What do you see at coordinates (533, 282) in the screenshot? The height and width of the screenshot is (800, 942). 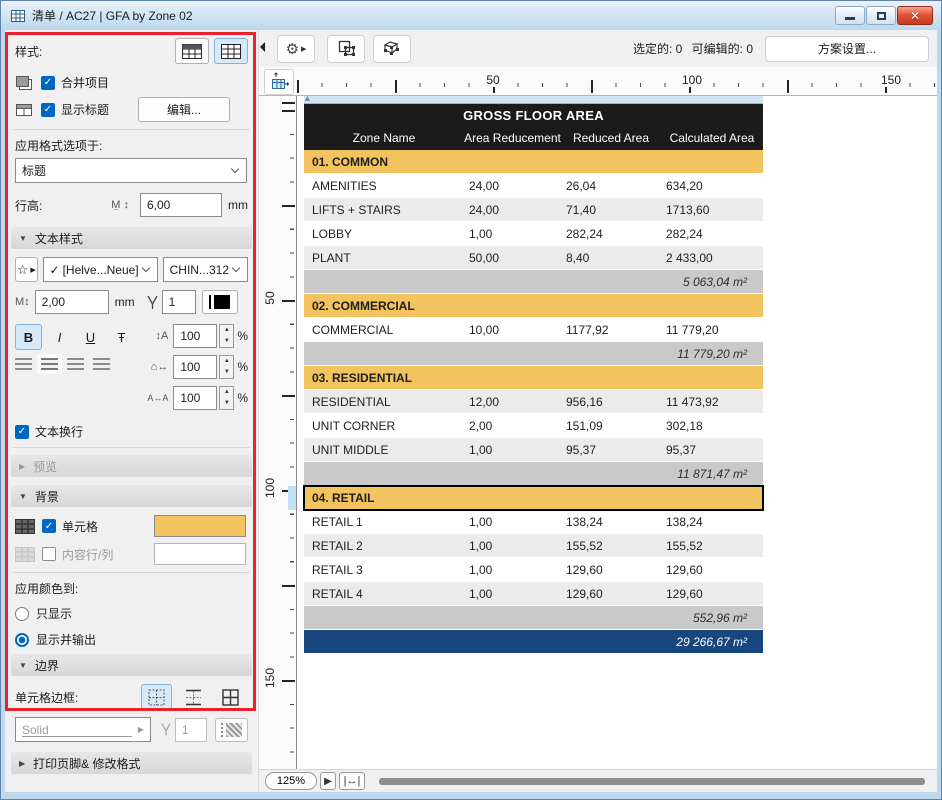 I see `summary-row: 5 063,04 m²` at bounding box center [533, 282].